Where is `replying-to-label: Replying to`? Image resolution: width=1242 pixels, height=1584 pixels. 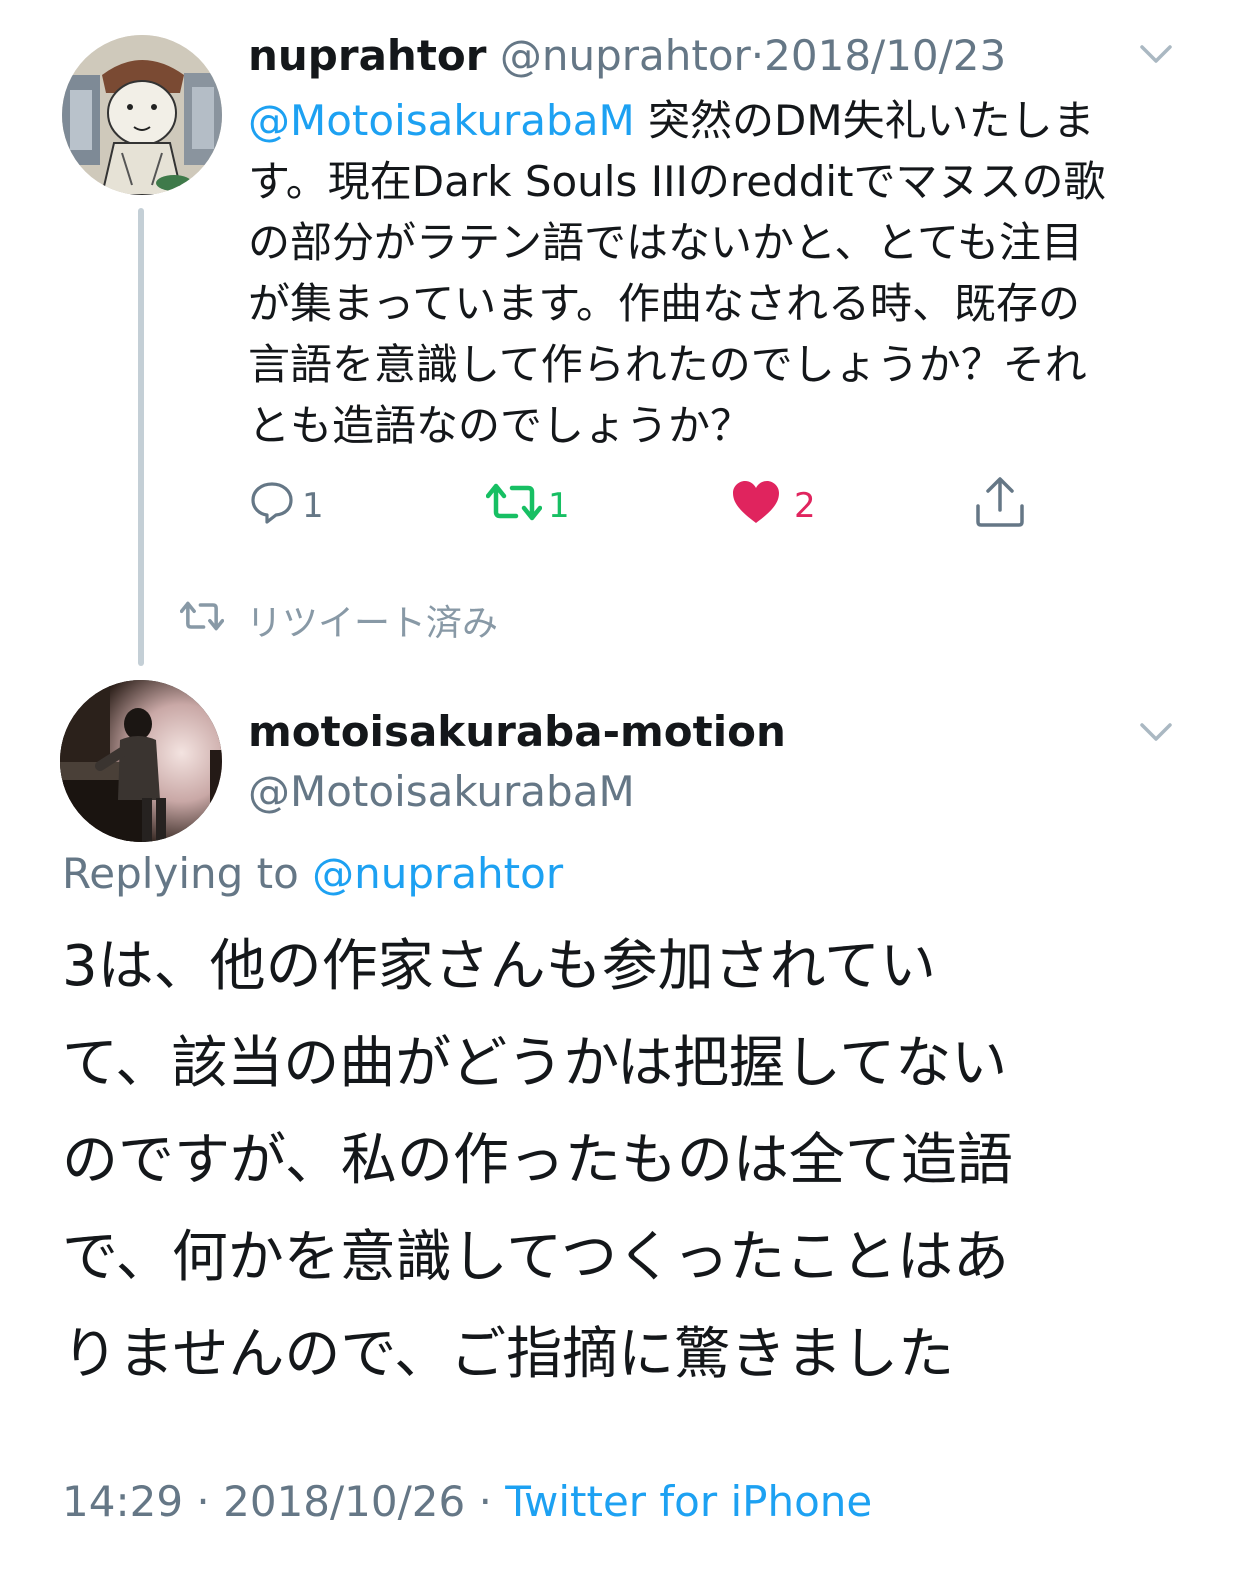
replying-to-label: Replying to is located at coordinates (180, 873).